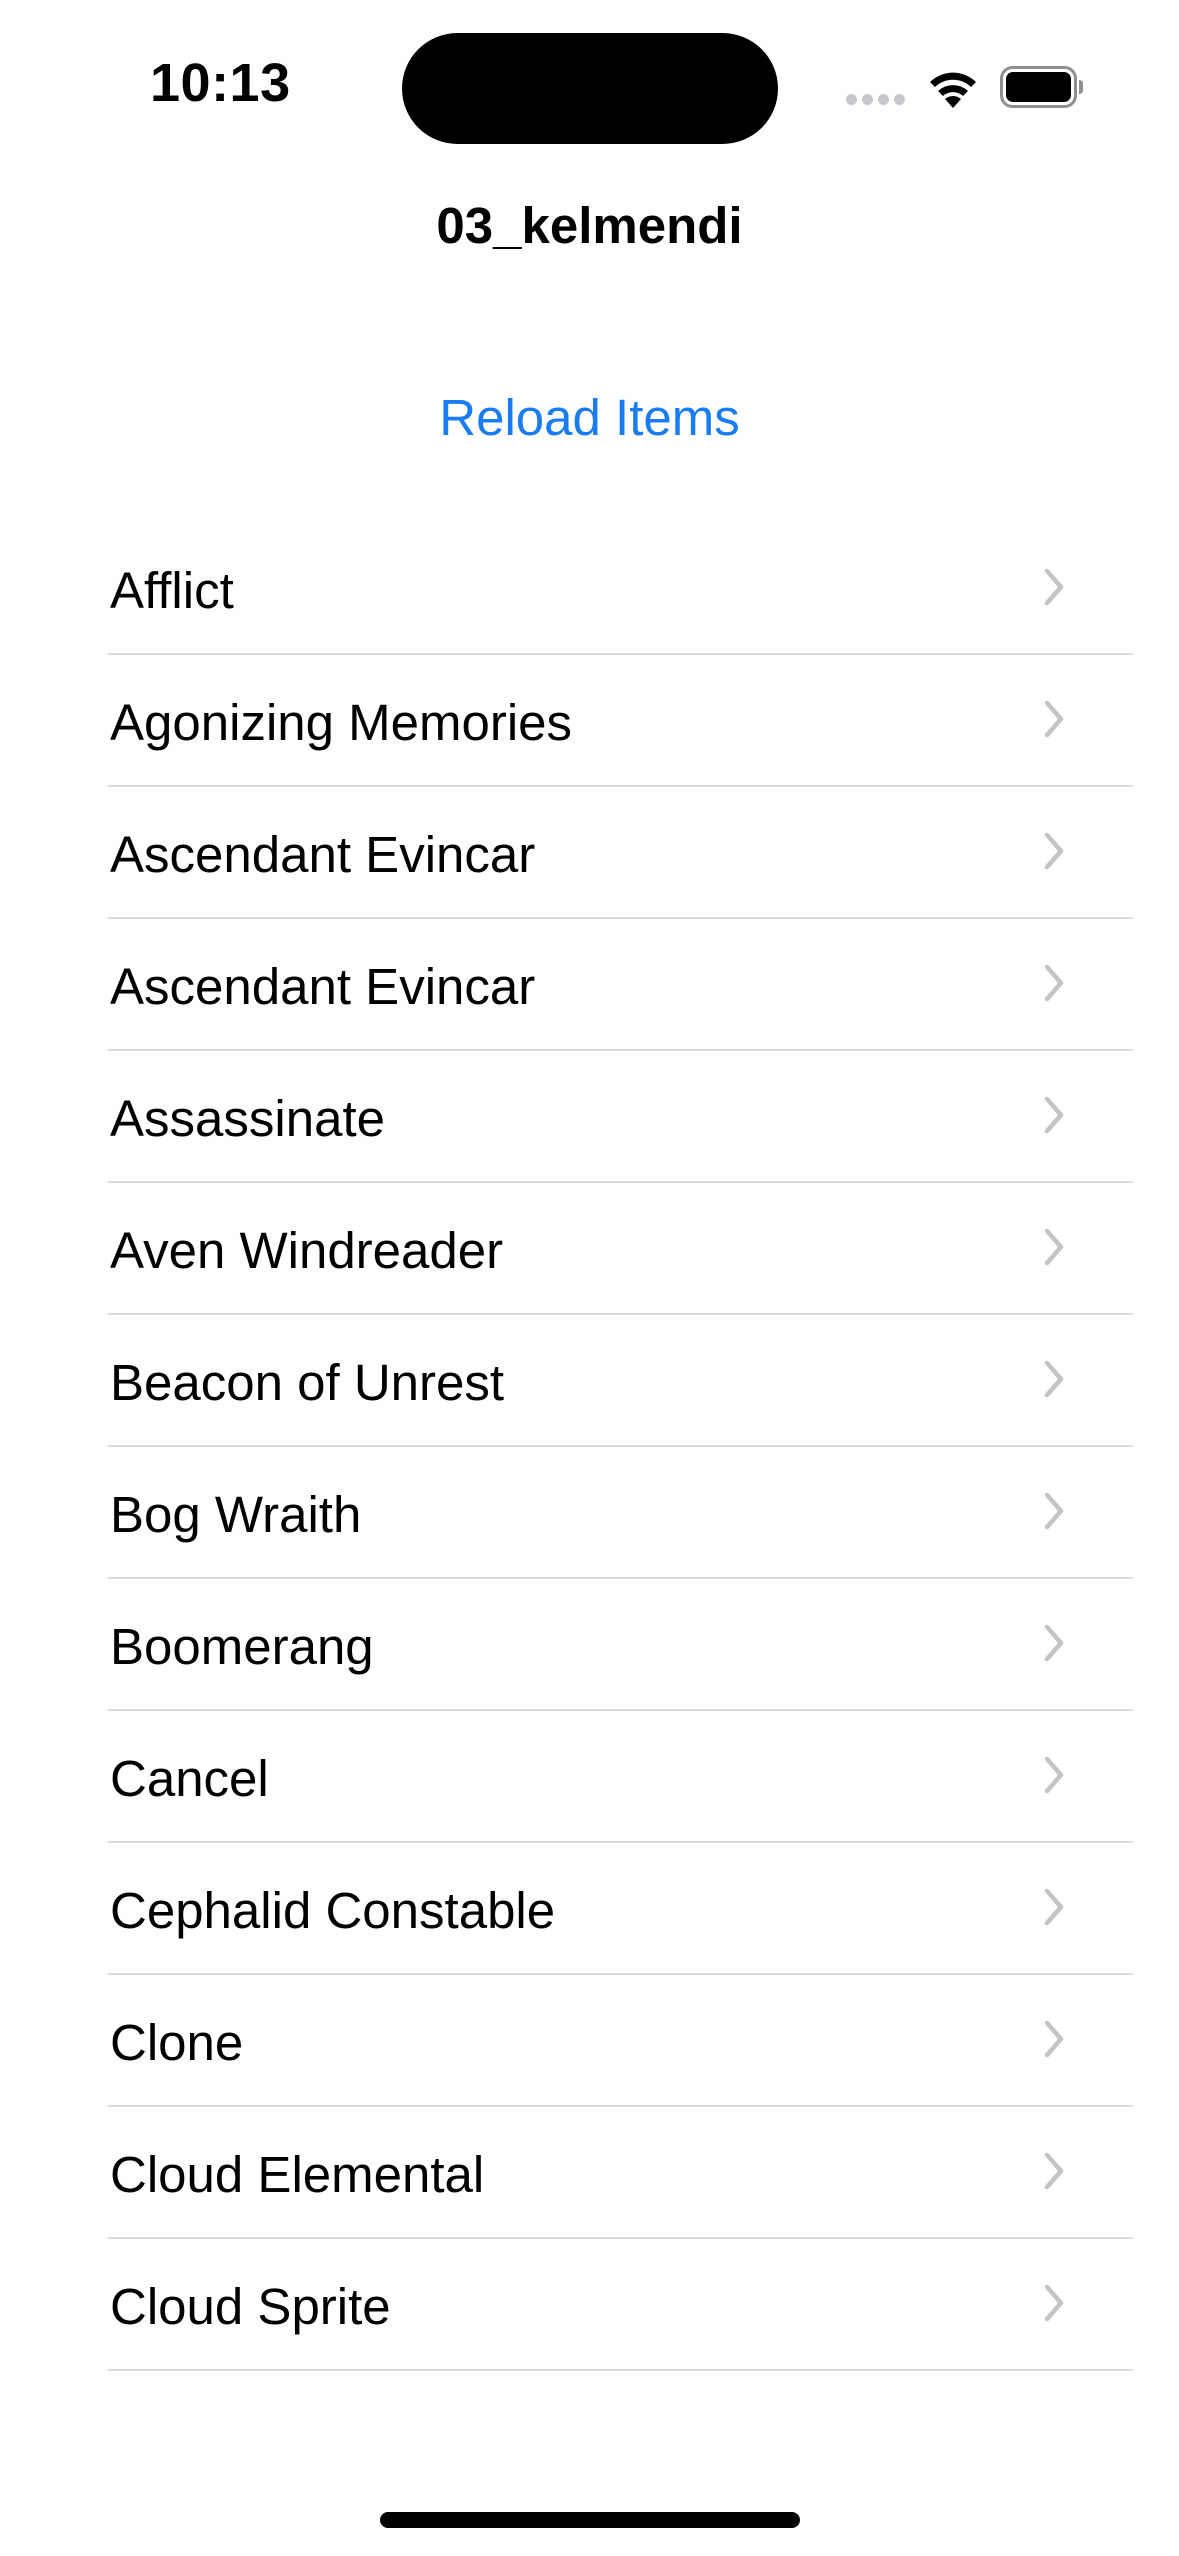 This screenshot has height=2556, width=1179. What do you see at coordinates (589, 225) in the screenshot?
I see `page-title: 03_kelmendi` at bounding box center [589, 225].